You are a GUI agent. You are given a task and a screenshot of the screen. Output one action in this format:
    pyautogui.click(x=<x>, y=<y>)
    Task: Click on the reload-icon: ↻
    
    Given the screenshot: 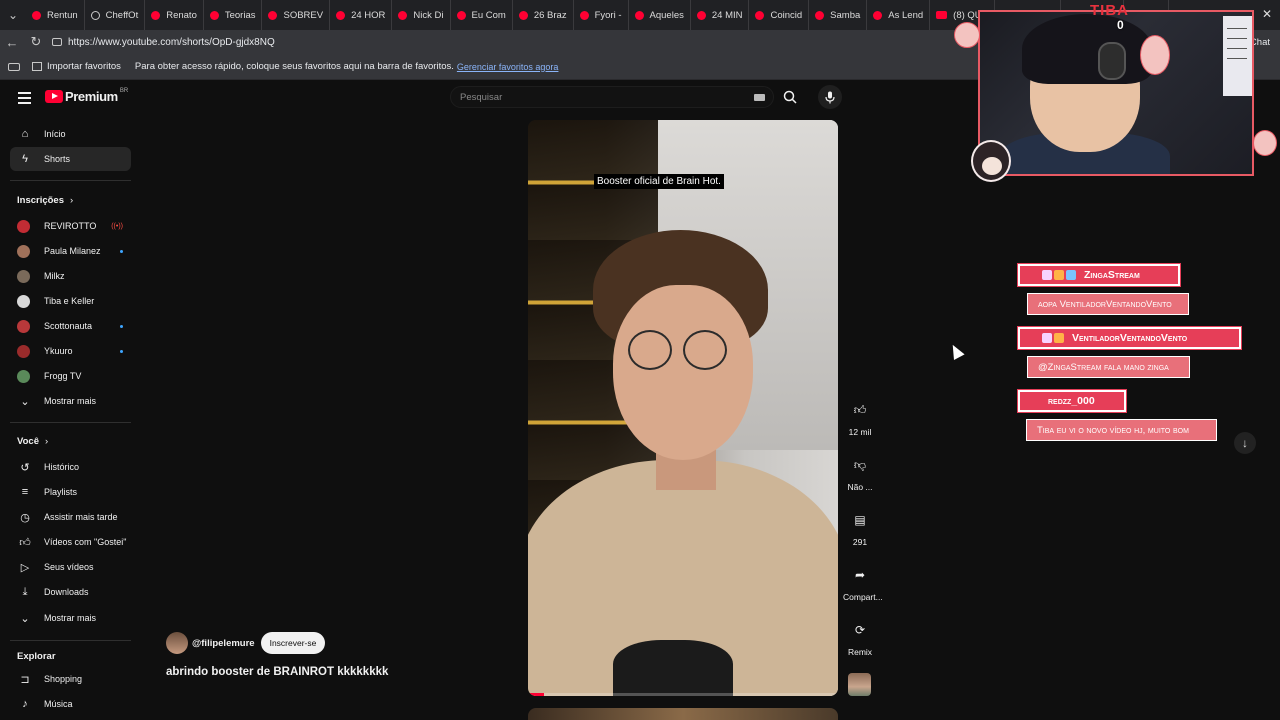 What is the action you would take?
    pyautogui.click(x=36, y=42)
    